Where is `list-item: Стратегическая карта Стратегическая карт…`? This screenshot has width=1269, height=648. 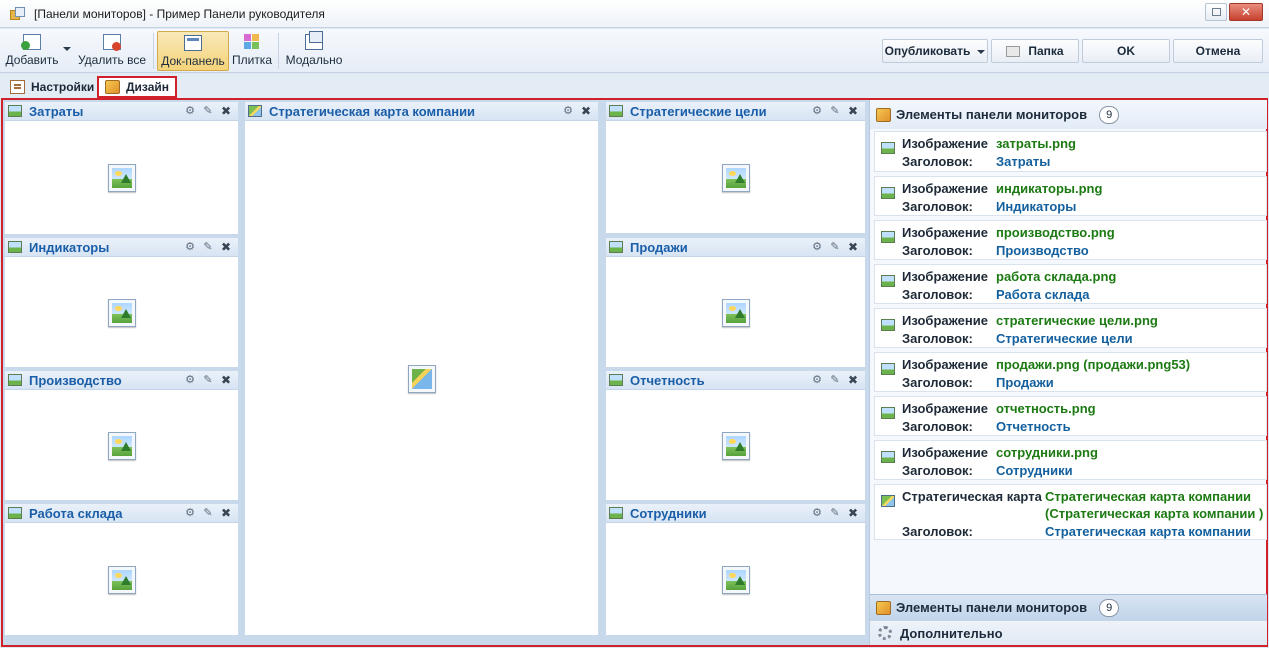 list-item: Стратегическая карта Стратегическая карт… is located at coordinates (1070, 512).